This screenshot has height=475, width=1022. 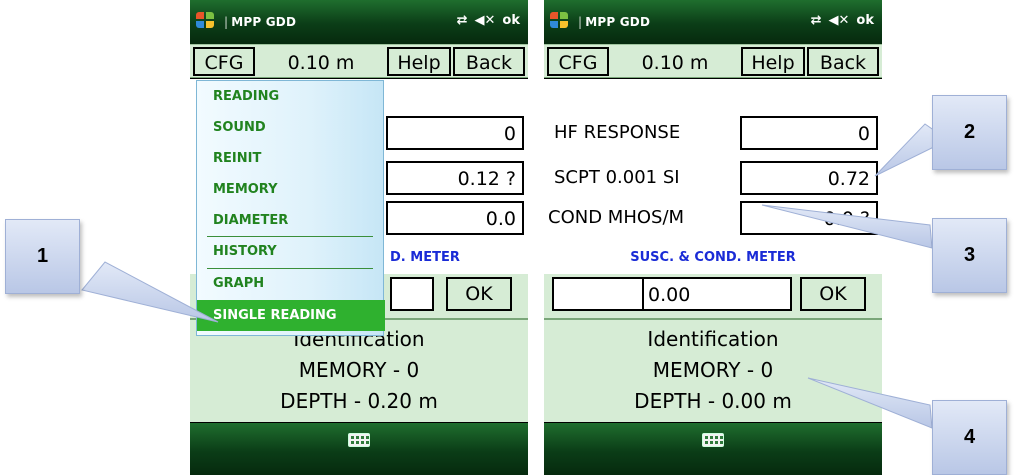 What do you see at coordinates (42, 256) in the screenshot?
I see `callout-1: 1` at bounding box center [42, 256].